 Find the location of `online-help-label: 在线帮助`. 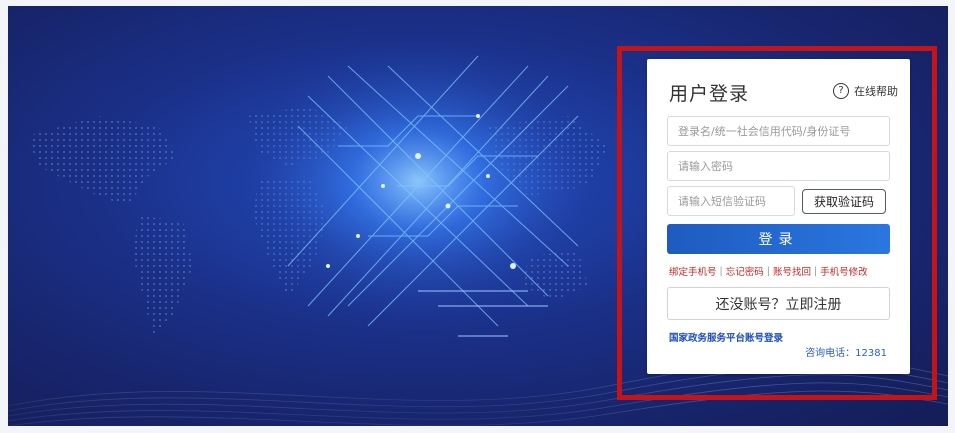

online-help-label: 在线帮助 is located at coordinates (876, 91).